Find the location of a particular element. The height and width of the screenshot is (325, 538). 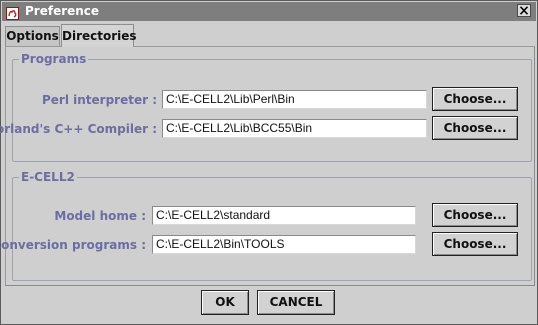

tab-directories: Directories is located at coordinates (99, 35).